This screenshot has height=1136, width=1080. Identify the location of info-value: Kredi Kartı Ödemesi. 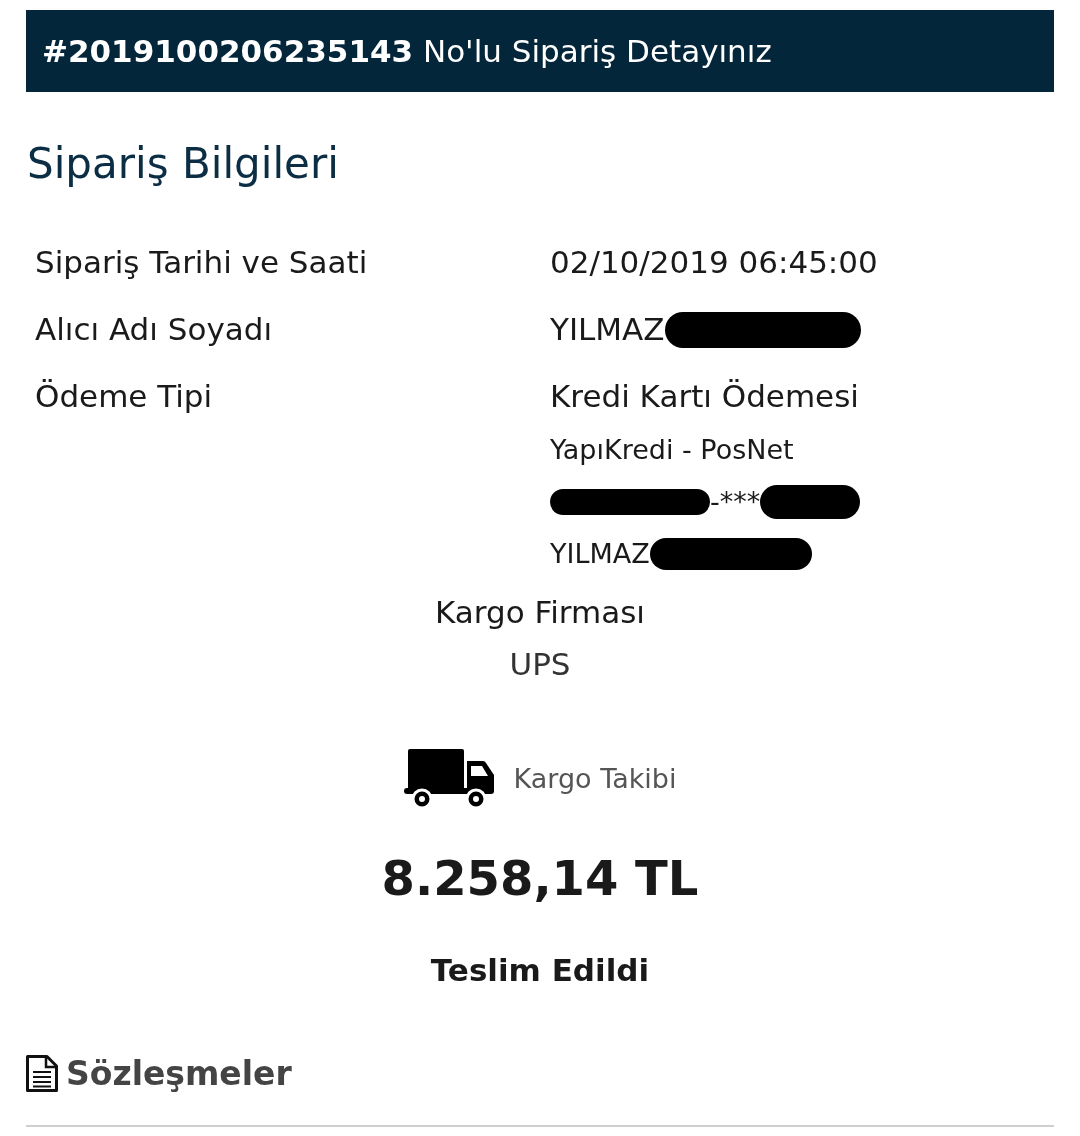
(704, 397).